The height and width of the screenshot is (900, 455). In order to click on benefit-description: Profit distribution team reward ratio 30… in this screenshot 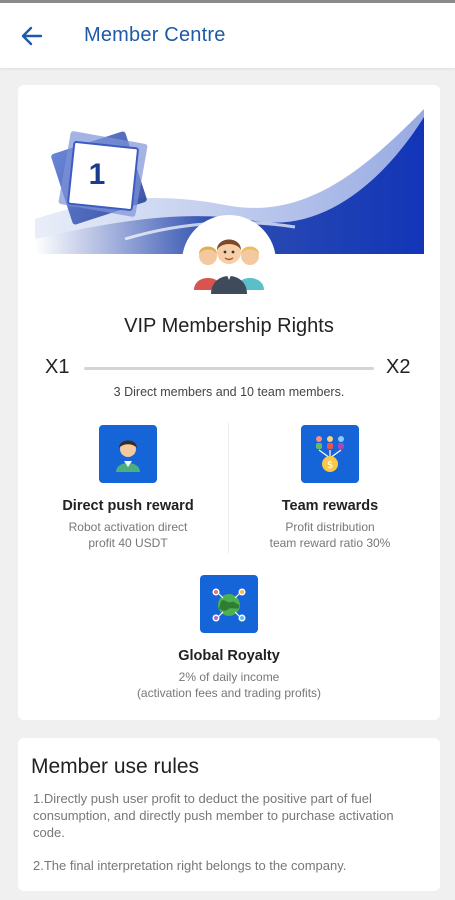, I will do `click(330, 535)`.